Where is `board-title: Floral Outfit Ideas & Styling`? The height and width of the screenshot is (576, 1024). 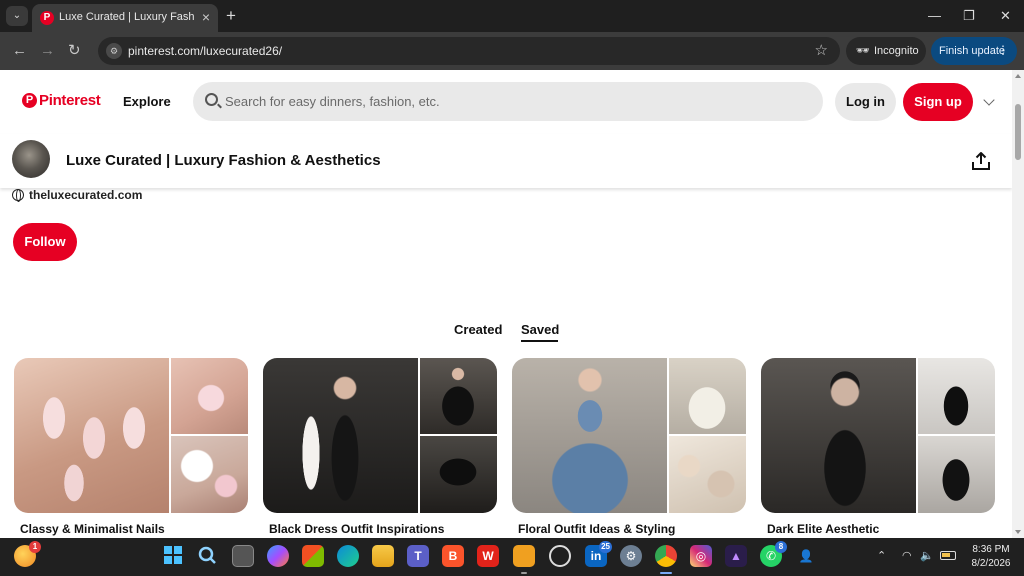
board-title: Floral Outfit Ideas & Styling is located at coordinates (596, 529).